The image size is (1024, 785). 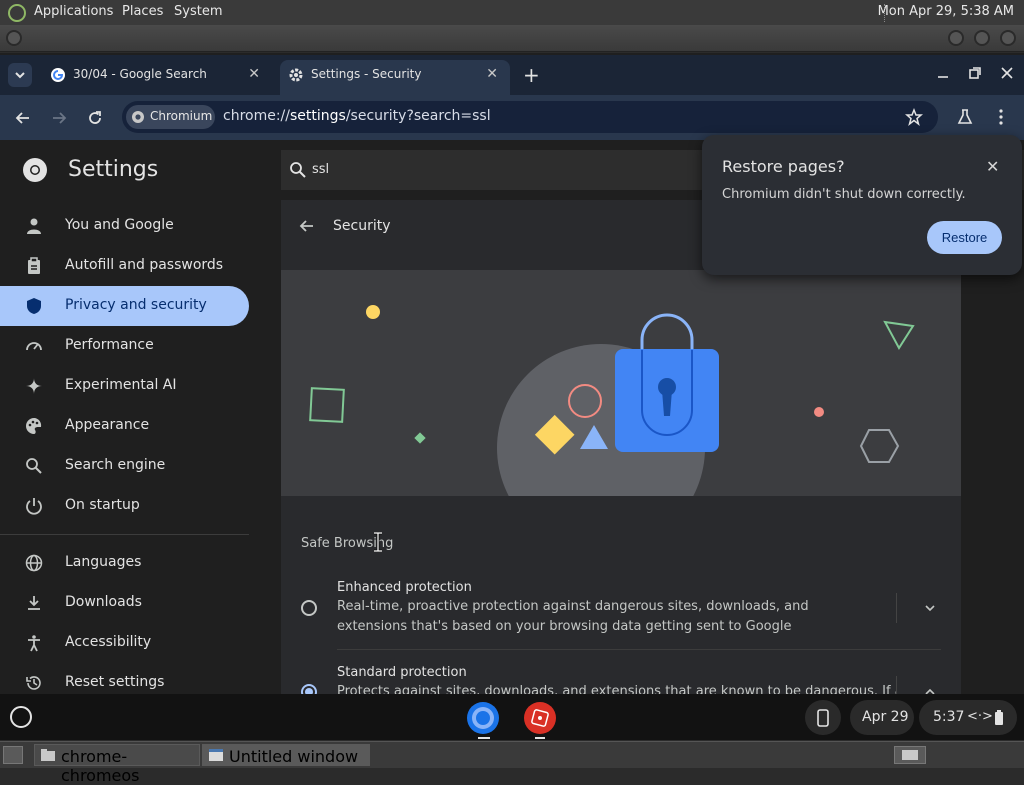 I want to click on url-text: chrome://settings/security?search=ssl, so click(x=357, y=116).